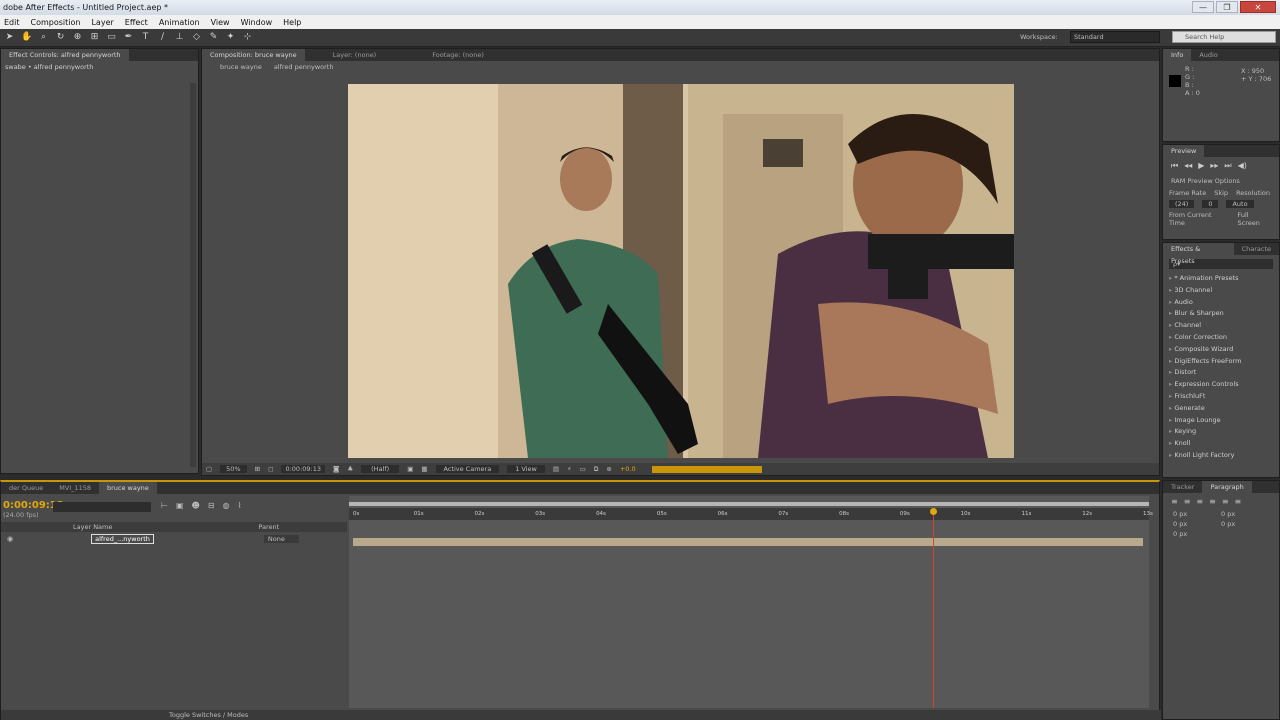 The height and width of the screenshot is (720, 1280). What do you see at coordinates (1210, 204) in the screenshot?
I see `skip-field: 0` at bounding box center [1210, 204].